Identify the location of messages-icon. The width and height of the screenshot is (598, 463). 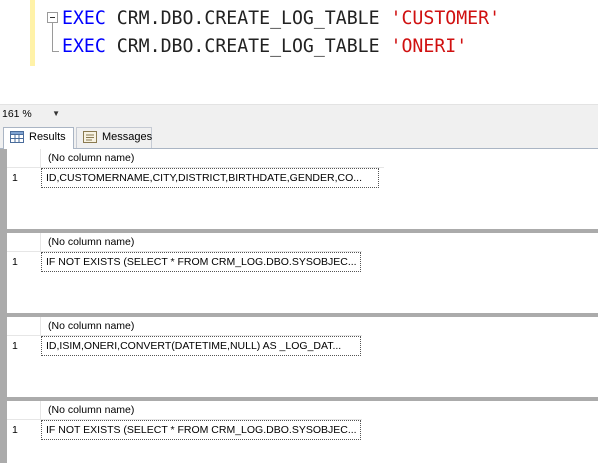
(90, 137).